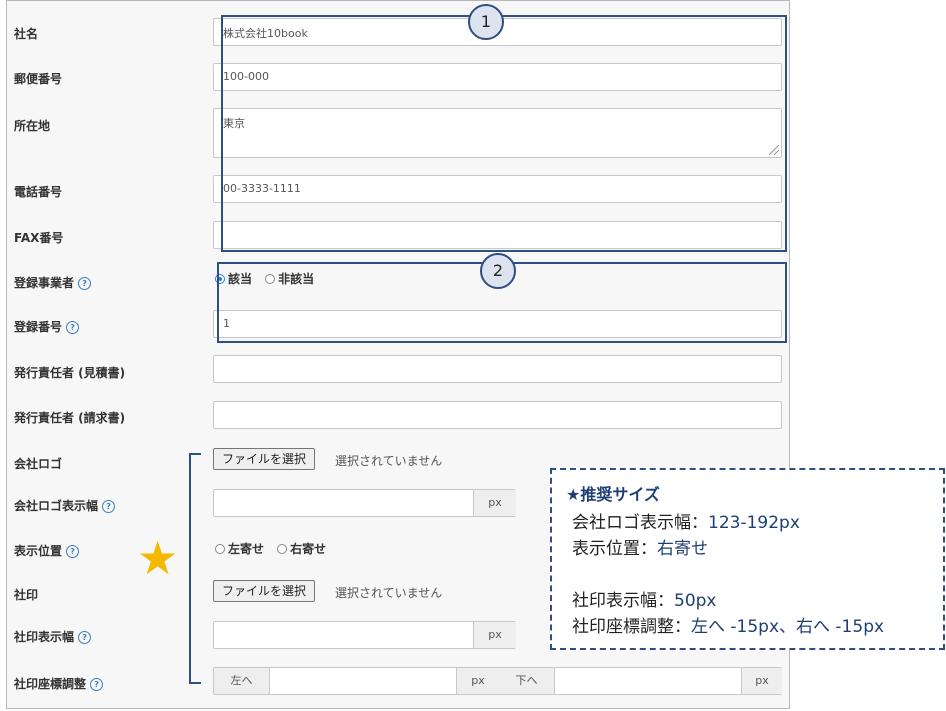 The image size is (946, 711). I want to click on registration-number-label: 登録番号?, so click(47, 326).